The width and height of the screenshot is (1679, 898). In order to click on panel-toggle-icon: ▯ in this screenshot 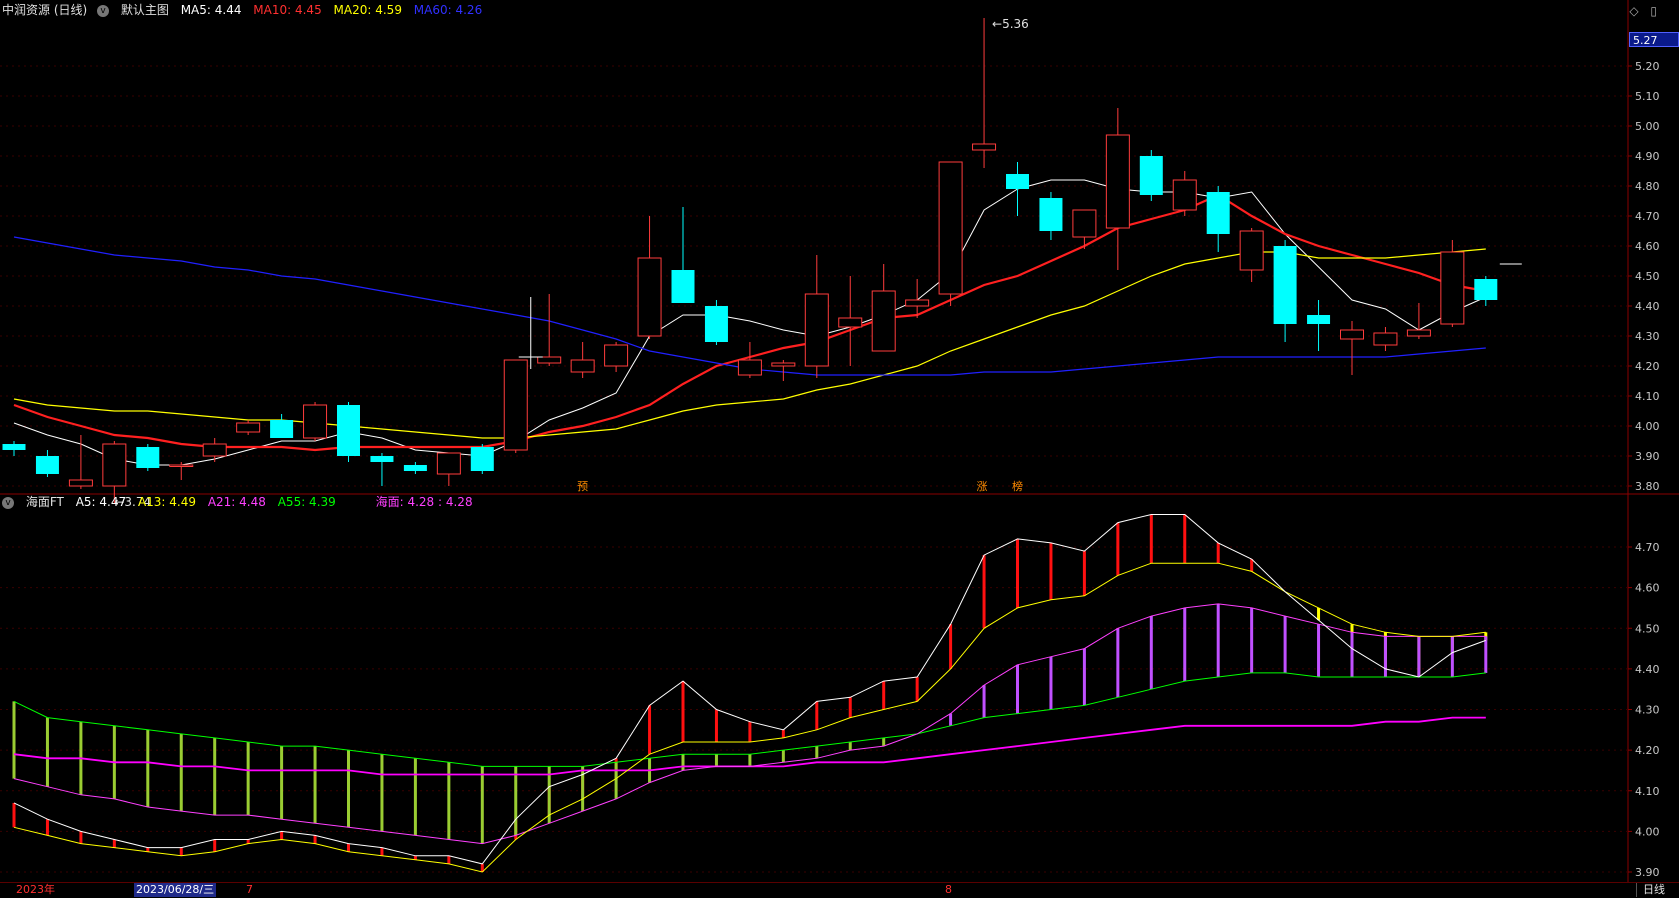, I will do `click(1653, 11)`.